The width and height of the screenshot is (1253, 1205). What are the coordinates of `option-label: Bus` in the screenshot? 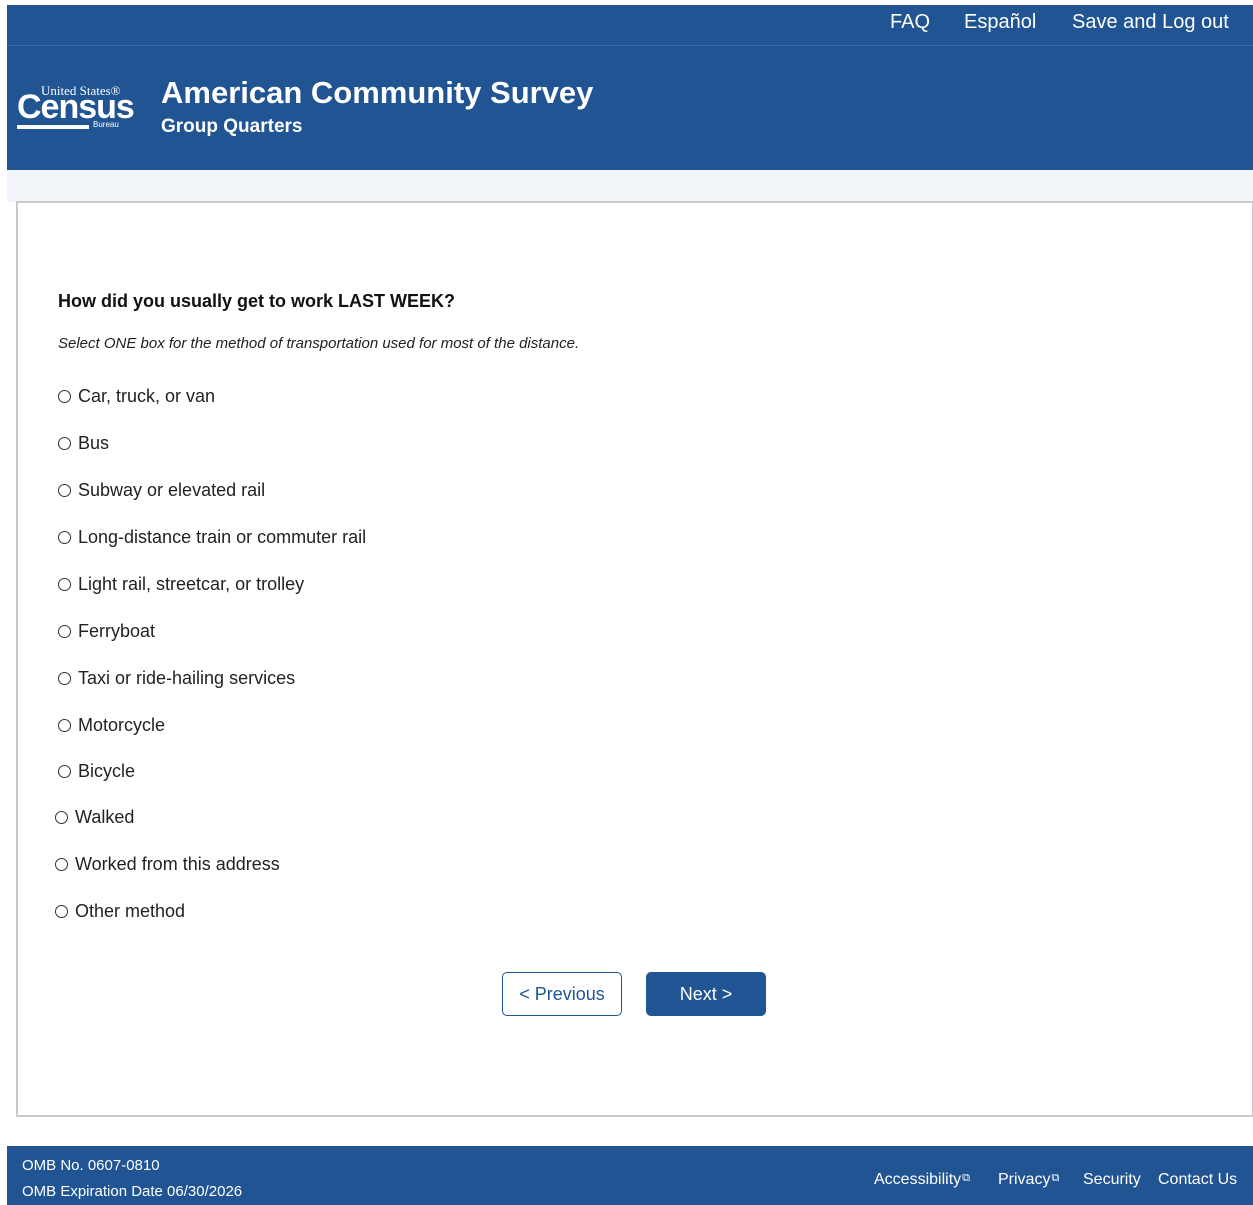 It's located at (94, 442).